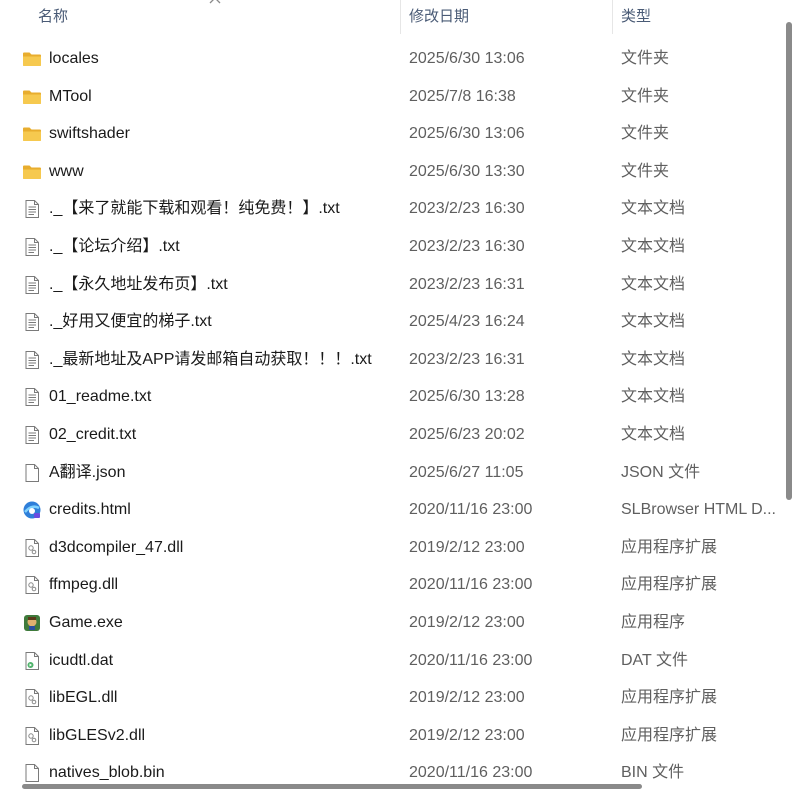  Describe the element at coordinates (221, 623) in the screenshot. I see `file-name: Game.exe` at that location.